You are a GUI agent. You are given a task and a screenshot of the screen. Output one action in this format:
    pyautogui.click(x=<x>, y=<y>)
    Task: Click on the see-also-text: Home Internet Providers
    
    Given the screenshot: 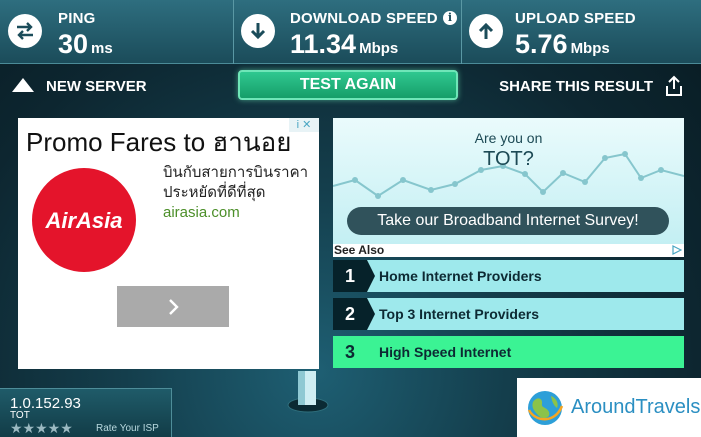 What is the action you would take?
    pyautogui.click(x=460, y=276)
    